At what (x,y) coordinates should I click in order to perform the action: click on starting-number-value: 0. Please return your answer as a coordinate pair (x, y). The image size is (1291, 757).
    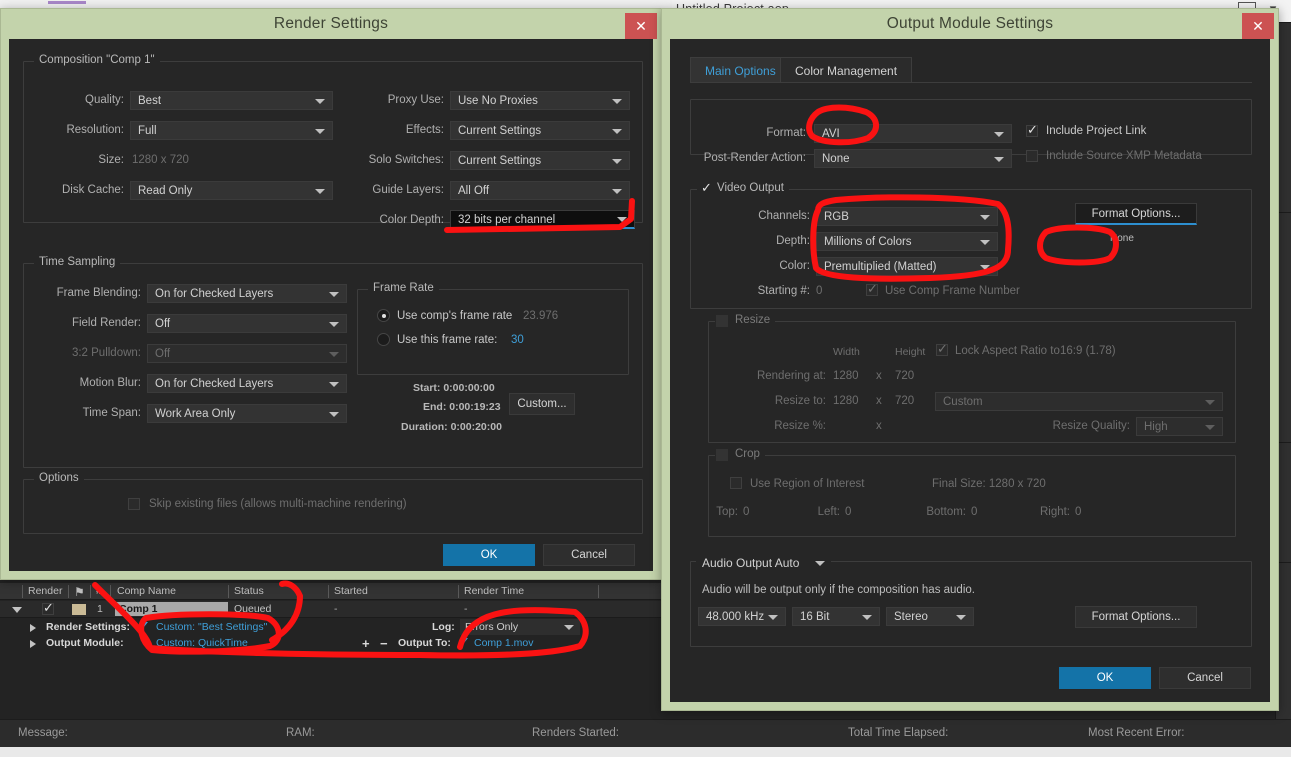
    Looking at the image, I should click on (819, 291).